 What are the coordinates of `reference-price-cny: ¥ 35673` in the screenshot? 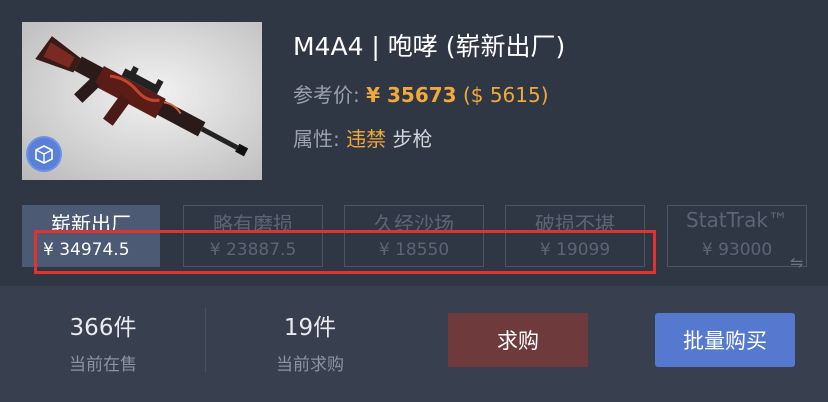 It's located at (411, 95).